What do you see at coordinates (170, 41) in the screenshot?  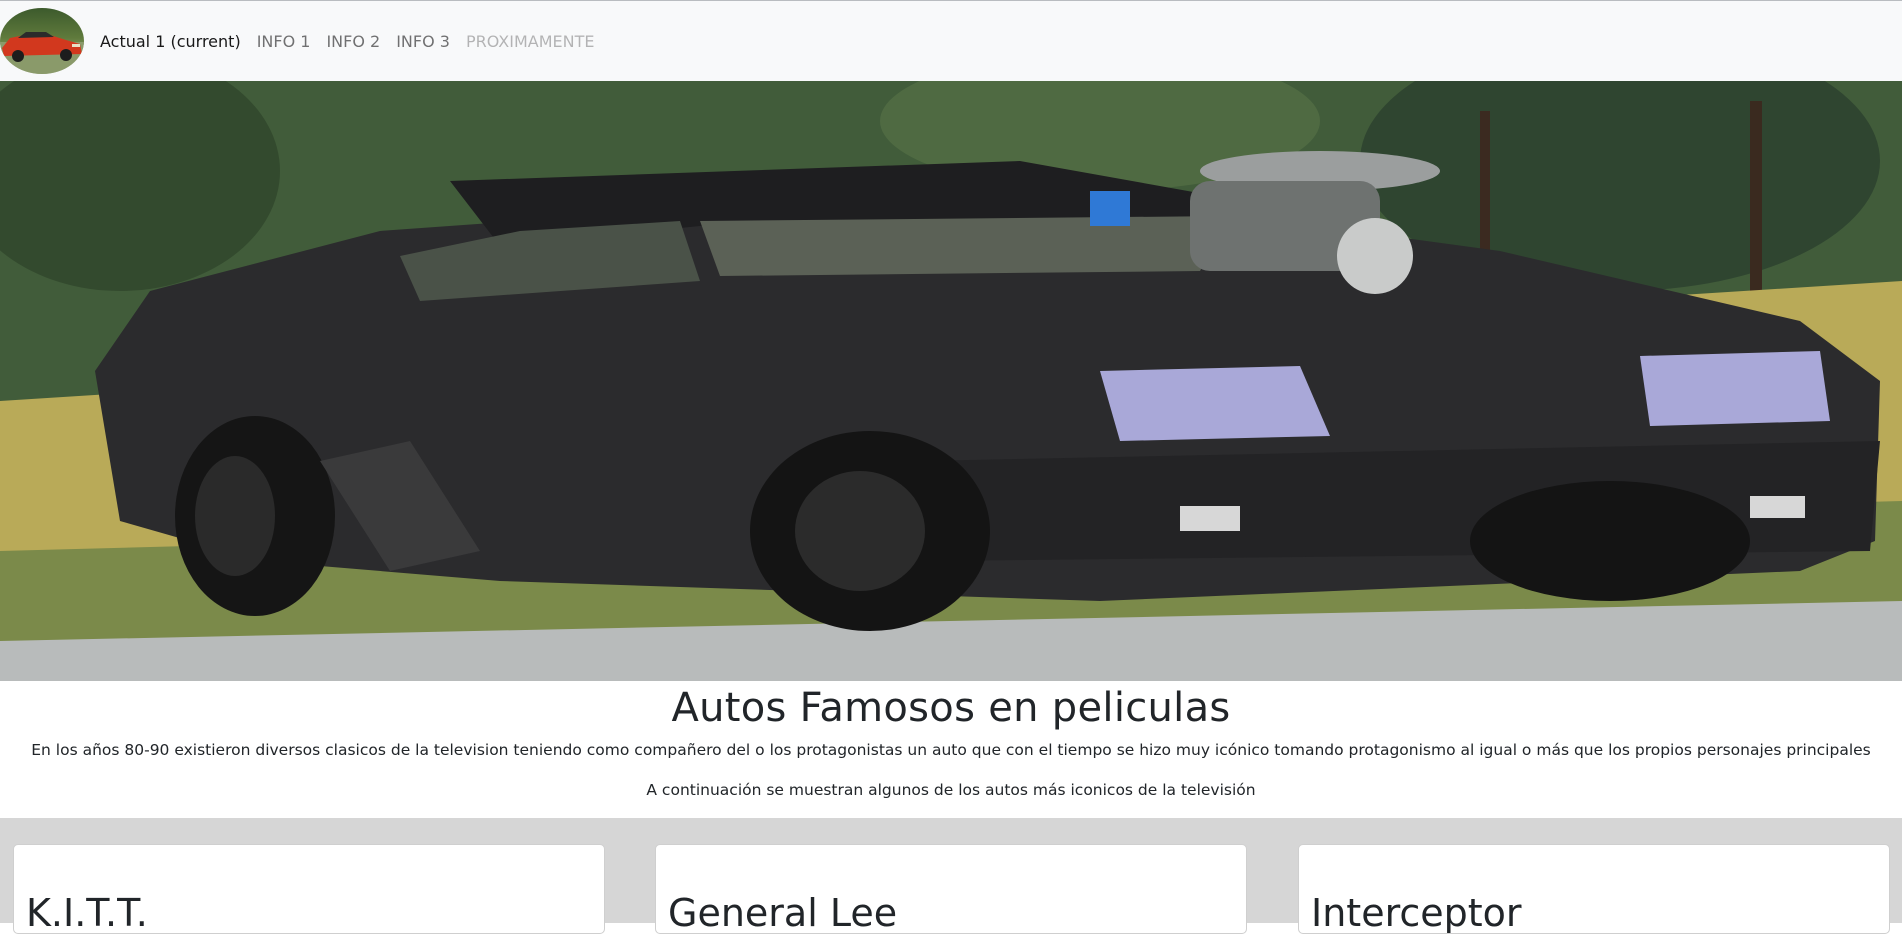 I see `nav-link-actual-1: Actual 1 (current)` at bounding box center [170, 41].